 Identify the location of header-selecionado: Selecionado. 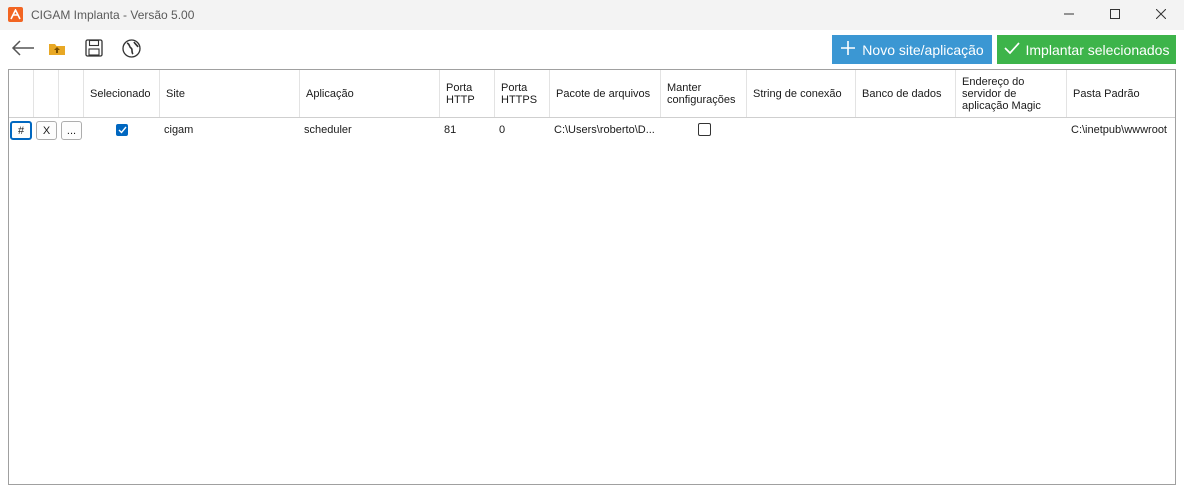
(122, 93).